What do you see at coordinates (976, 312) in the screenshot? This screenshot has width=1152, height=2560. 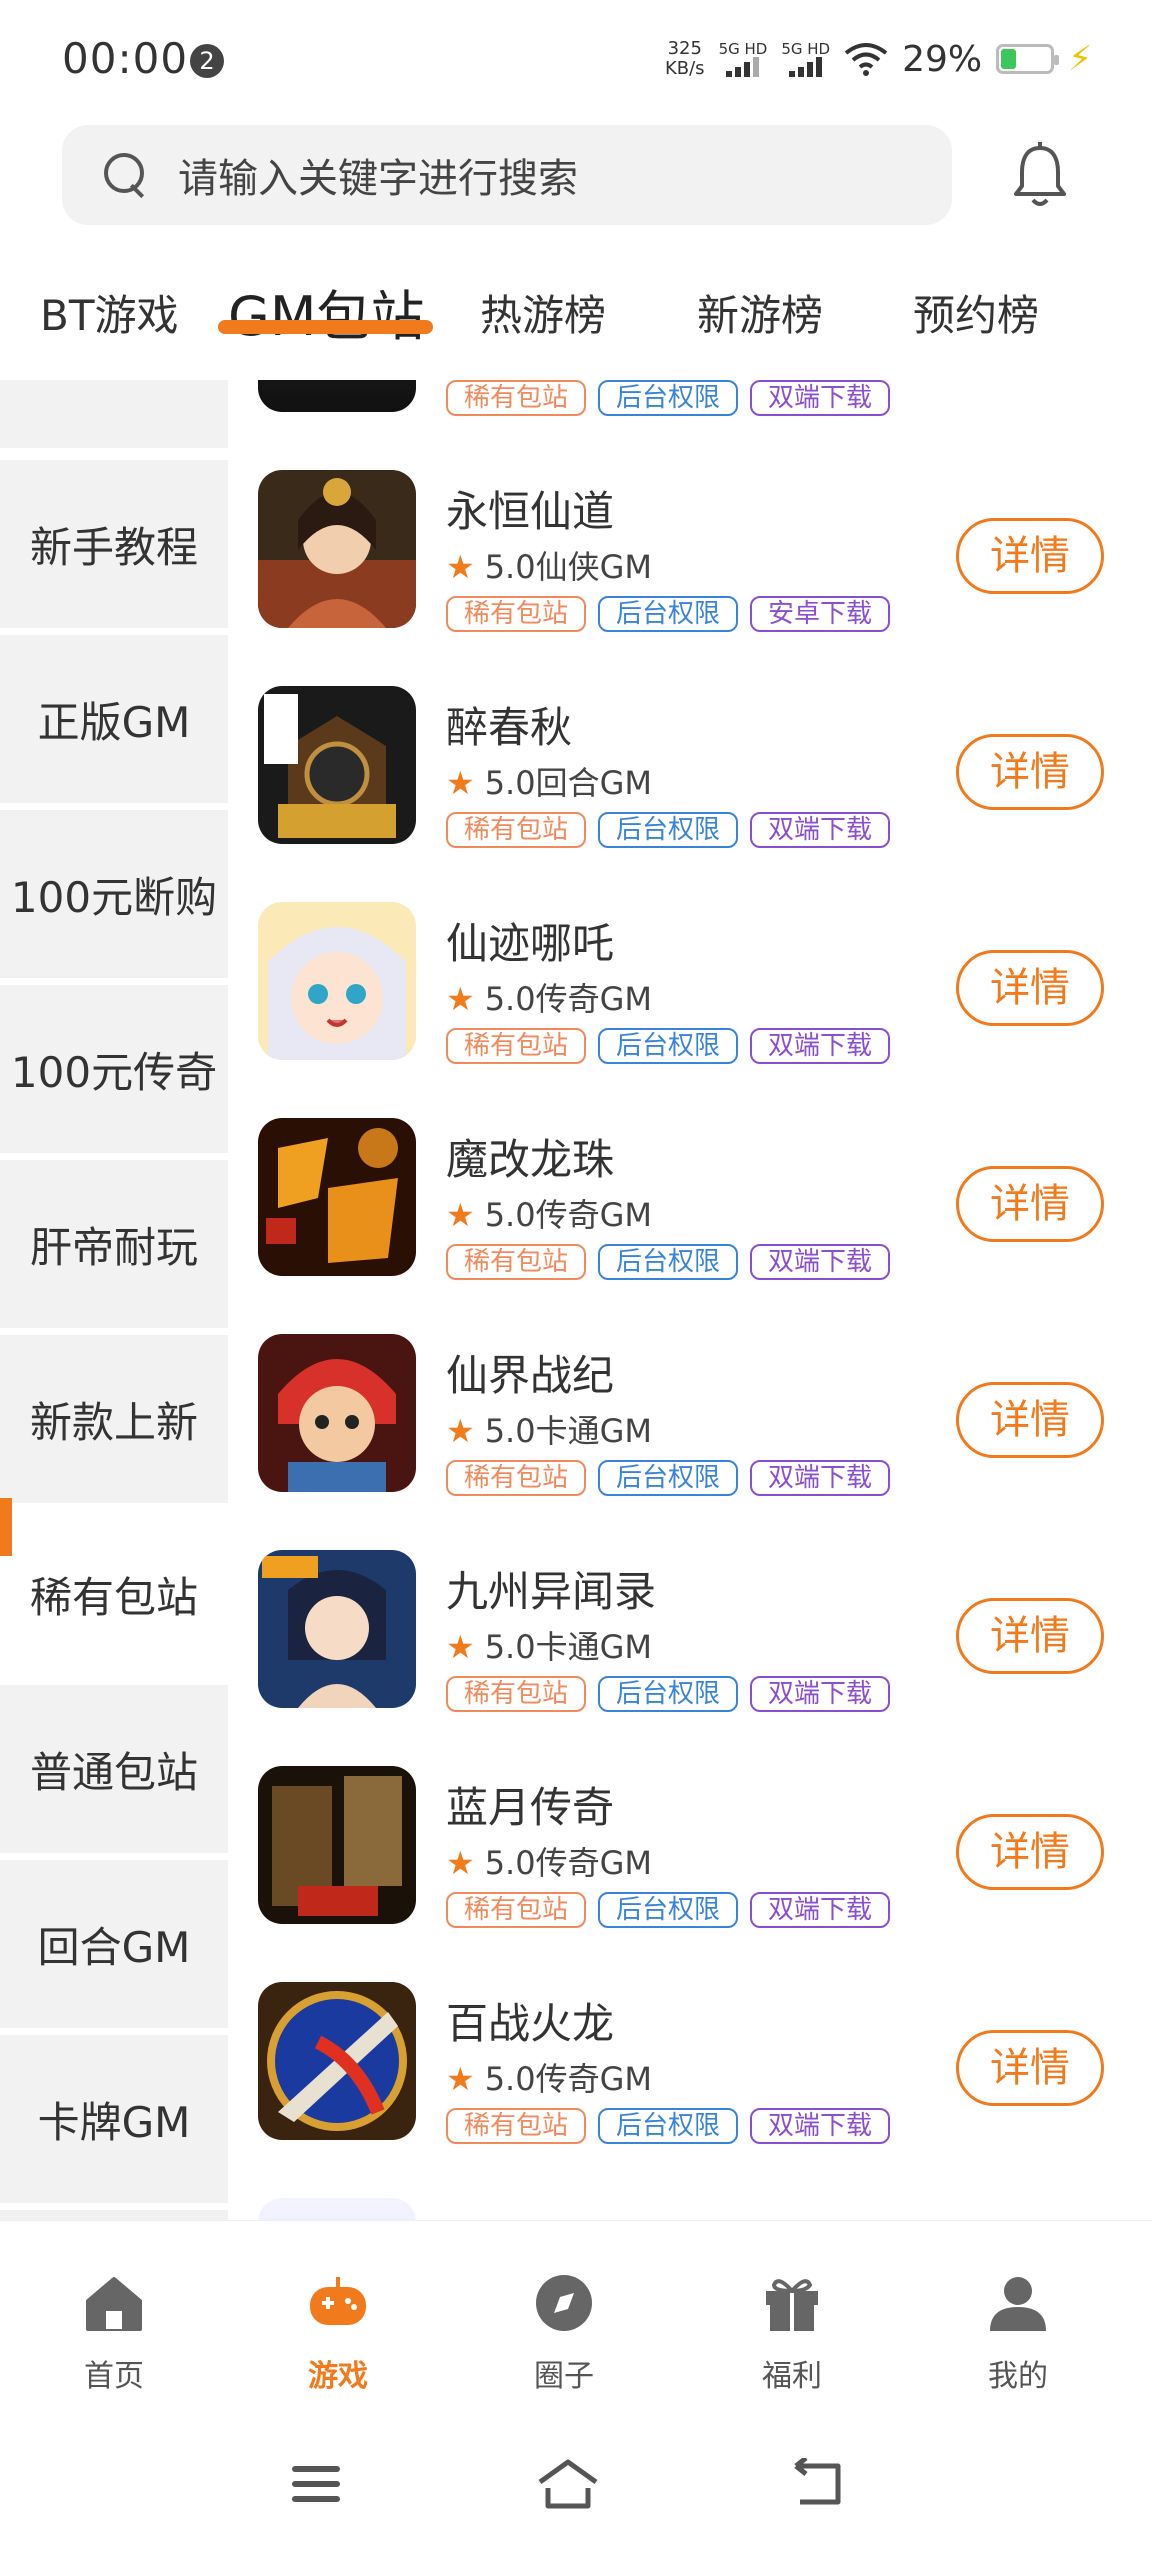 I see `tab-reservation: 预约榜` at bounding box center [976, 312].